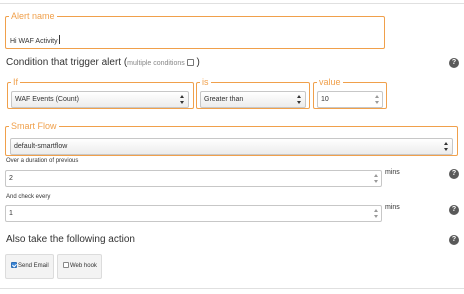 The height and width of the screenshot is (294, 464). What do you see at coordinates (350, 99) in the screenshot?
I see `value-input: 10` at bounding box center [350, 99].